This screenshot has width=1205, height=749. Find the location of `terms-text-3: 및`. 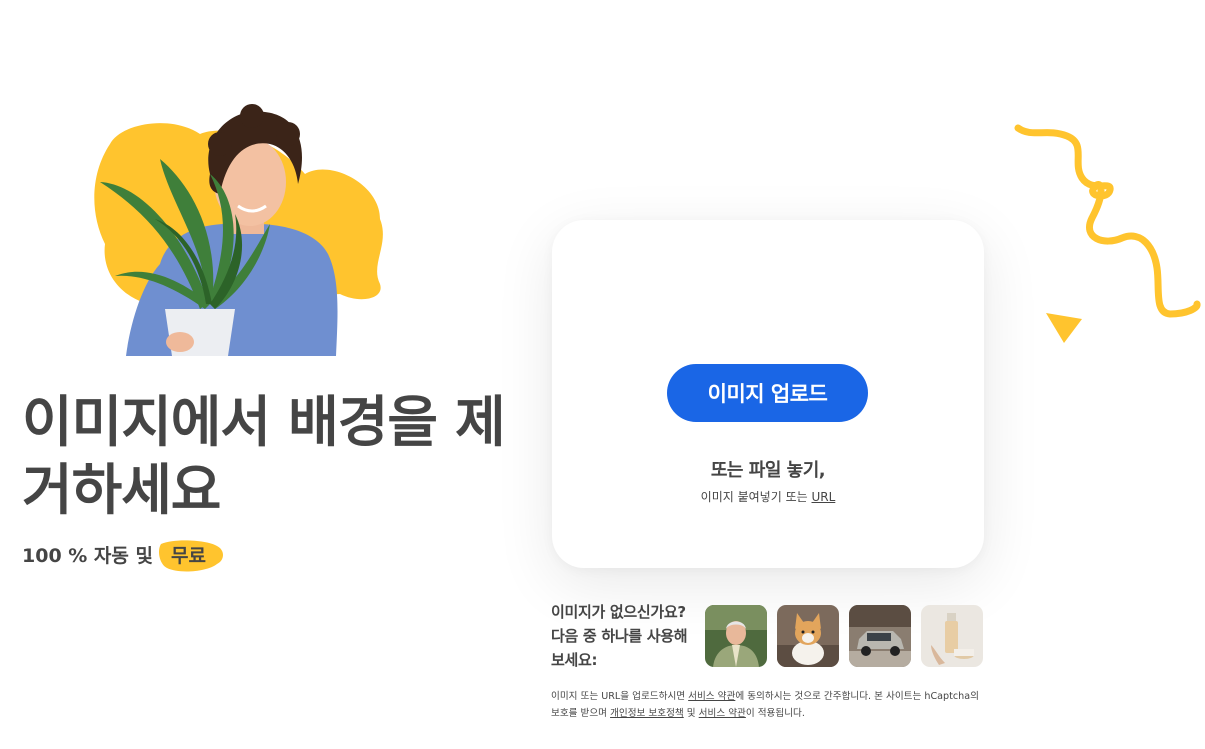

terms-text-3: 및 is located at coordinates (691, 713).